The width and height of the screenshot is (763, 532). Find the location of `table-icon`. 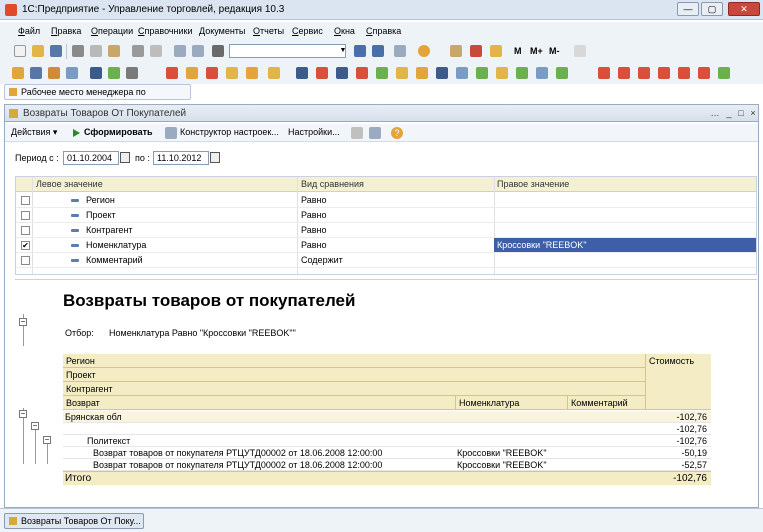

table-icon is located at coordinates (114, 73).